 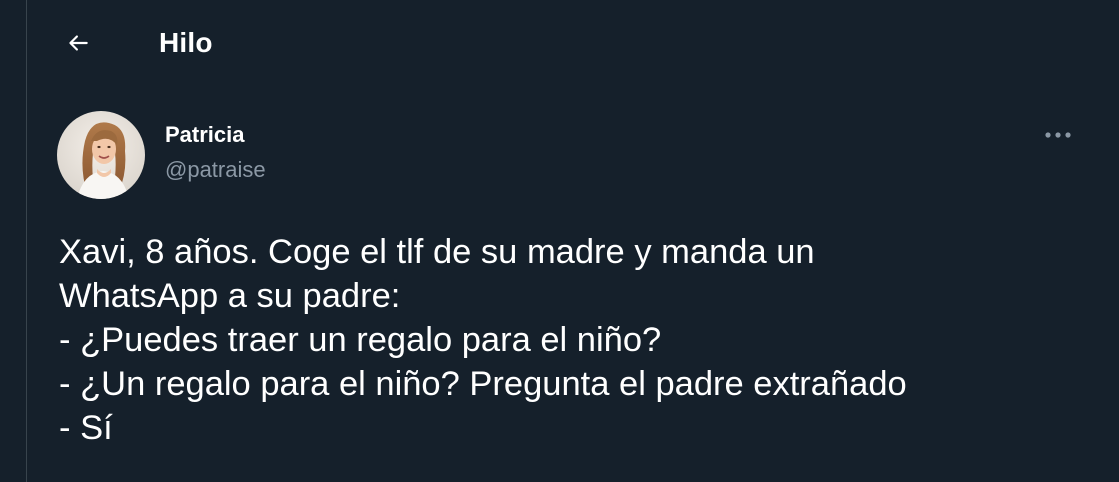 I want to click on more-options-button, so click(x=1058, y=135).